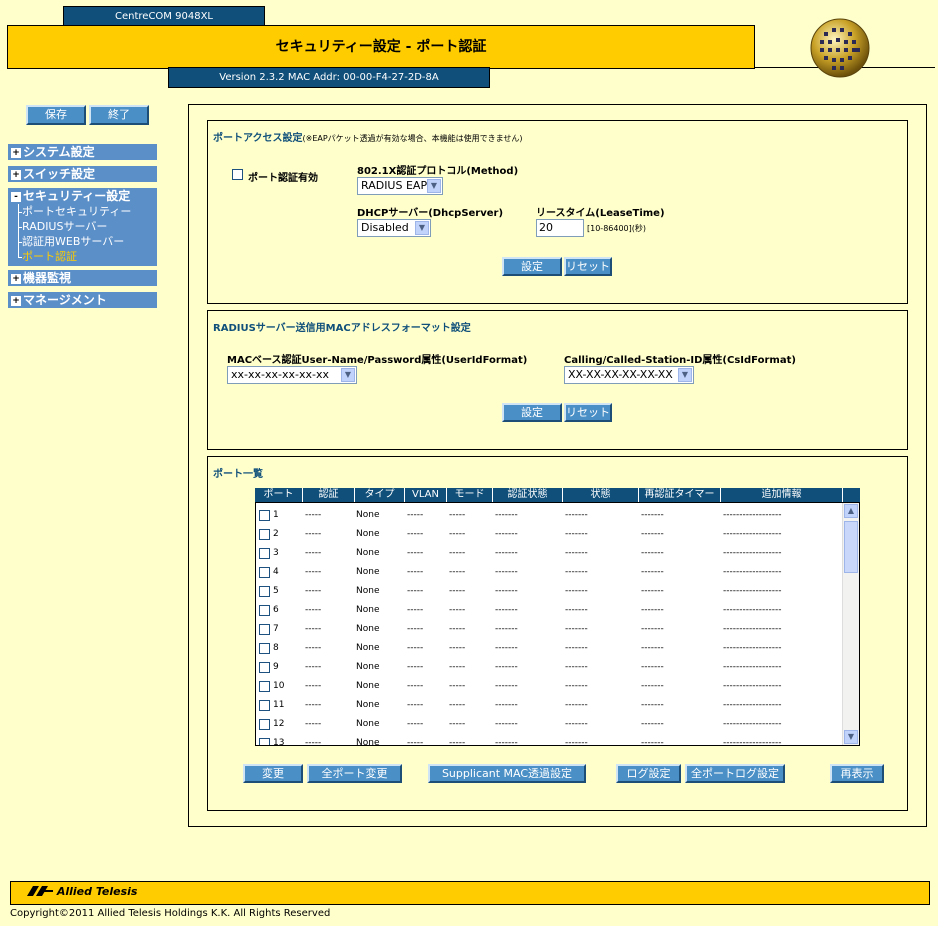 The width and height of the screenshot is (938, 926). I want to click on column-header-vlan: VLAN, so click(426, 495).